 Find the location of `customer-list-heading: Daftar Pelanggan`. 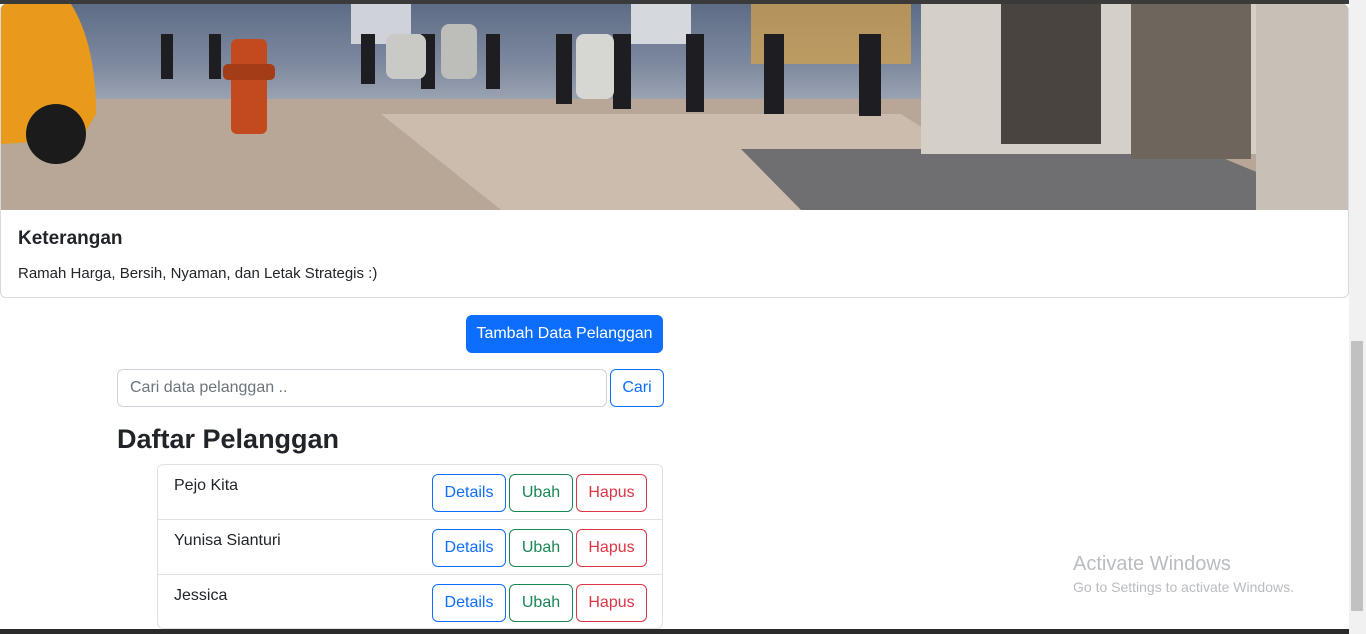

customer-list-heading: Daftar Pelanggan is located at coordinates (228, 439).